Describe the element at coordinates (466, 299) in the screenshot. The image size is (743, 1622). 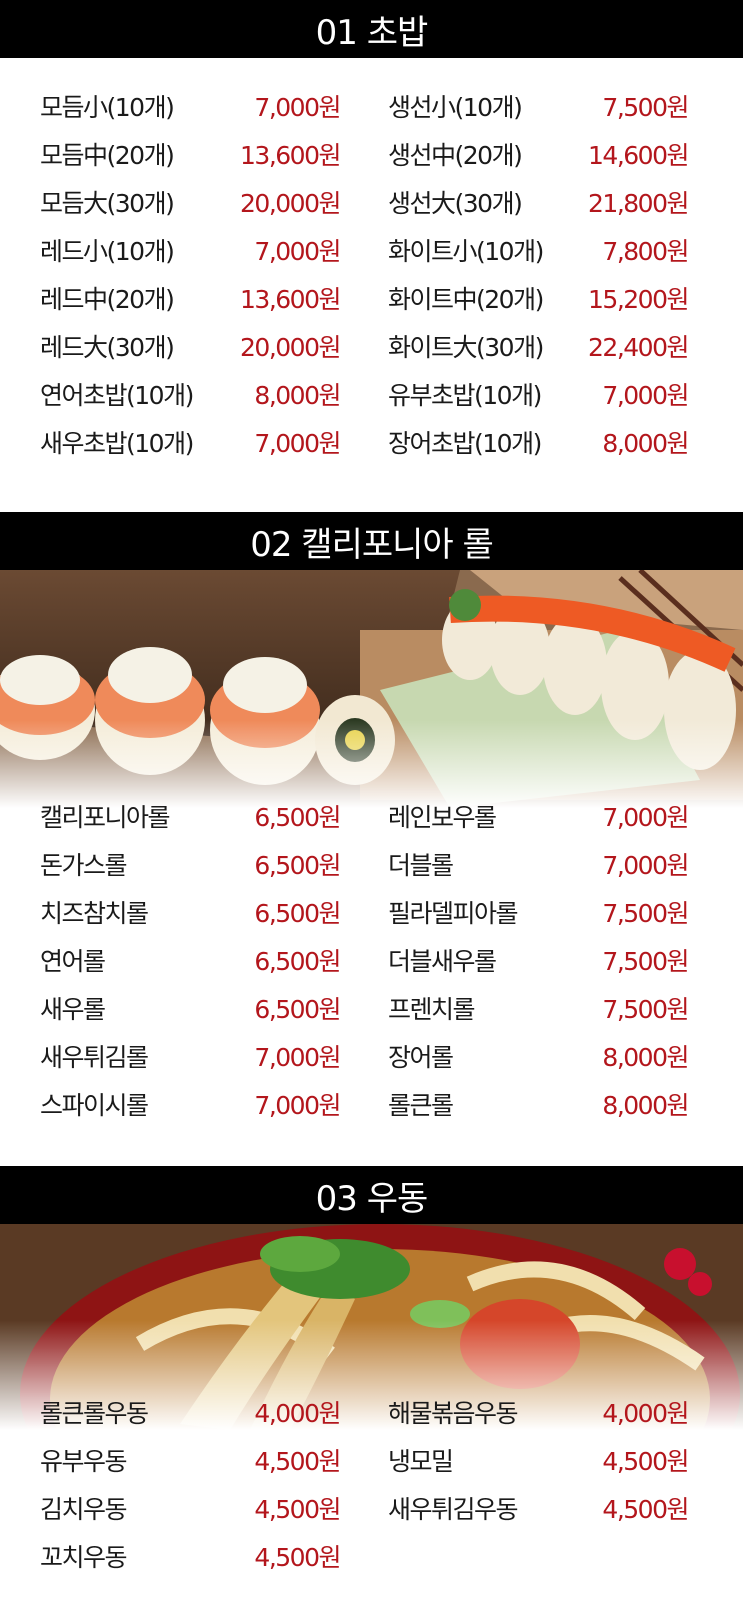
I see `menu-item-name: 화이트中(20개)` at that location.